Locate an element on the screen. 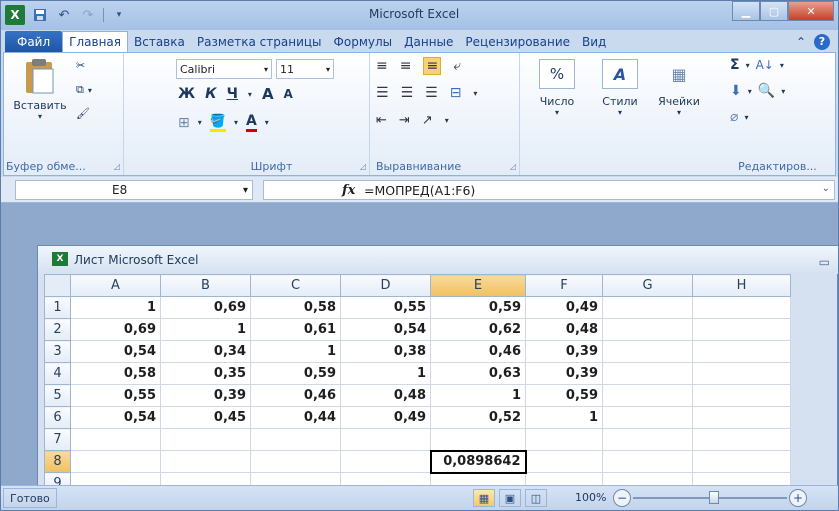 The width and height of the screenshot is (839, 511). cell-f7 is located at coordinates (564, 439).